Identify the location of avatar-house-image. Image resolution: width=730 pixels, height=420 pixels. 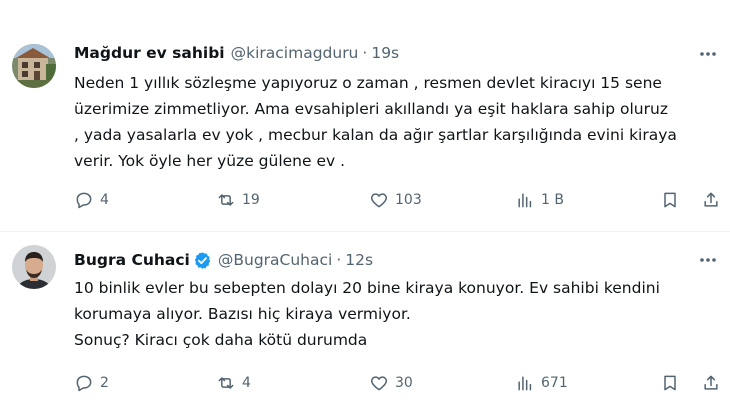
(34, 66).